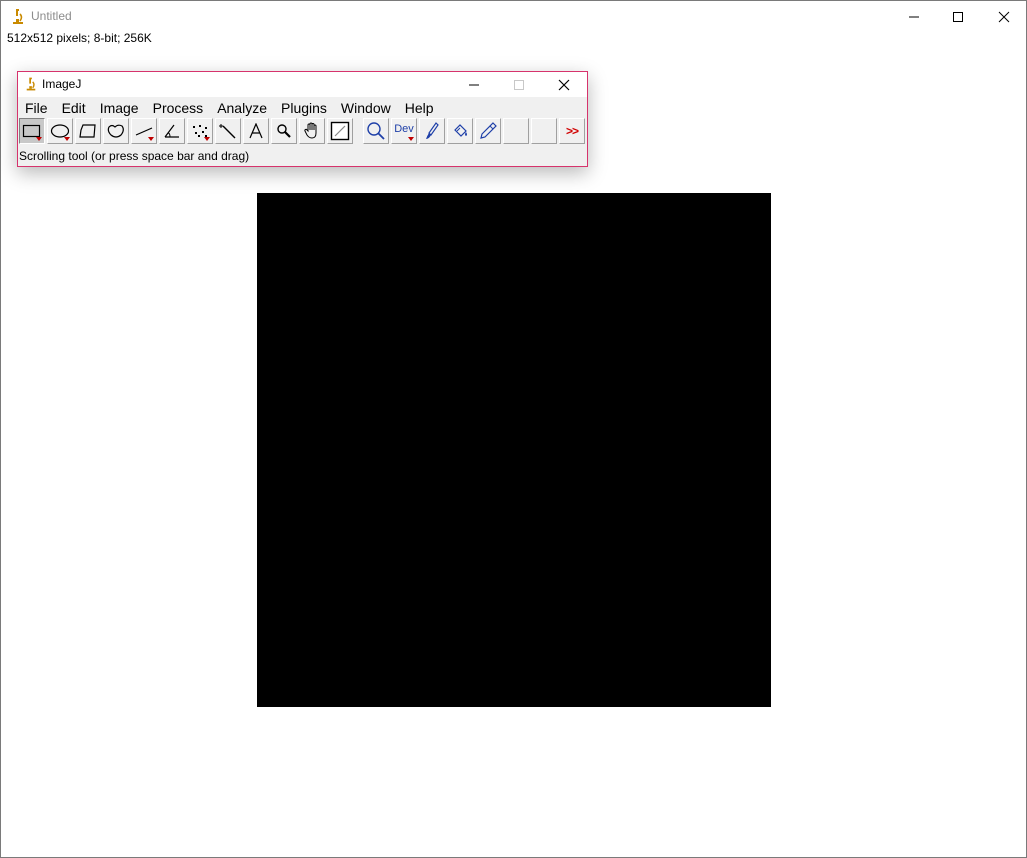  Describe the element at coordinates (62, 84) in the screenshot. I see `imagej-title: ImageJ` at that location.